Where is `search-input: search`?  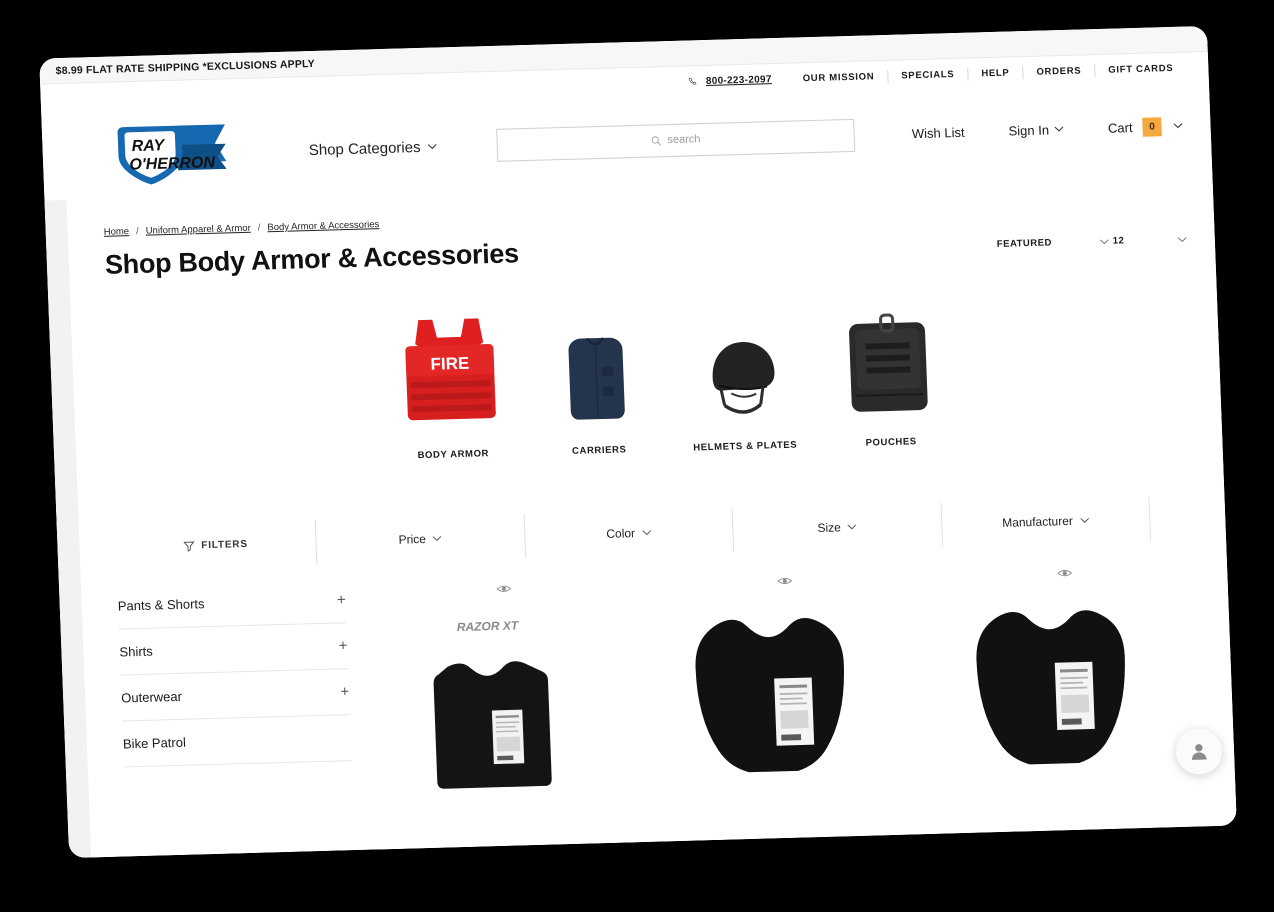 search-input: search is located at coordinates (675, 140).